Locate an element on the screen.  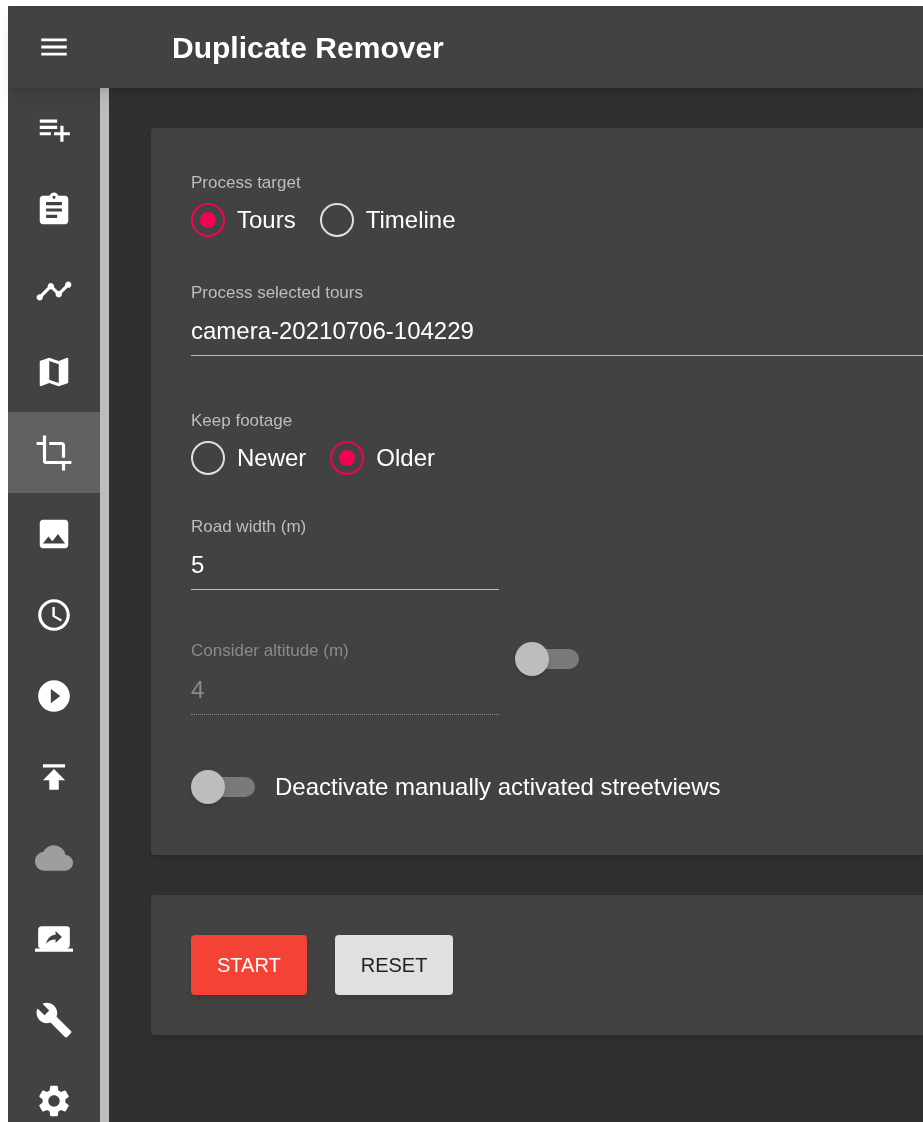
radio-label: Older is located at coordinates (406, 457).